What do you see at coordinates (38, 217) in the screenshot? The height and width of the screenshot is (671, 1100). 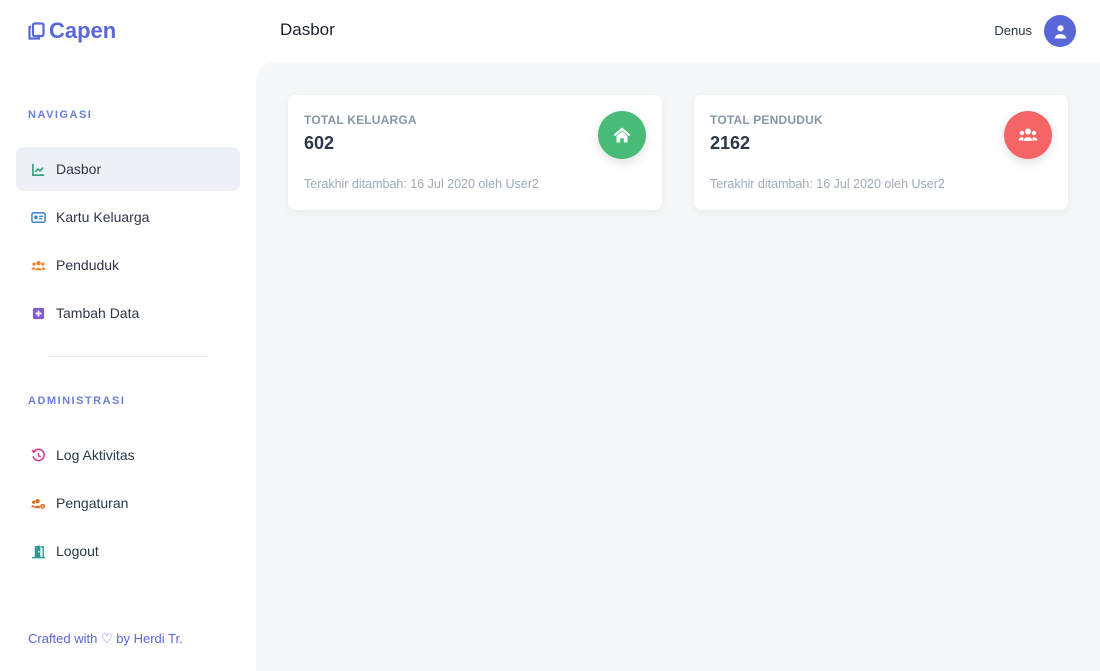 I see `id-card-icon` at bounding box center [38, 217].